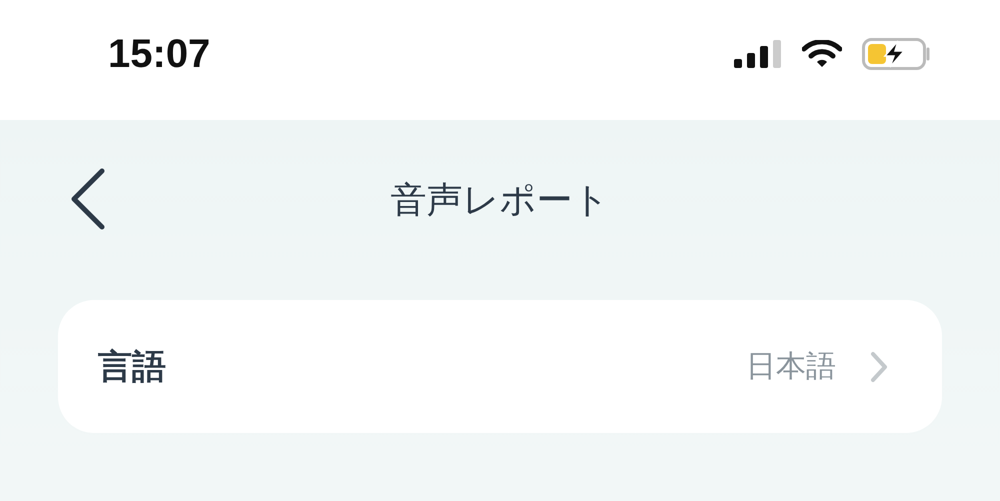  Describe the element at coordinates (879, 366) in the screenshot. I see `chevron-icon` at that location.